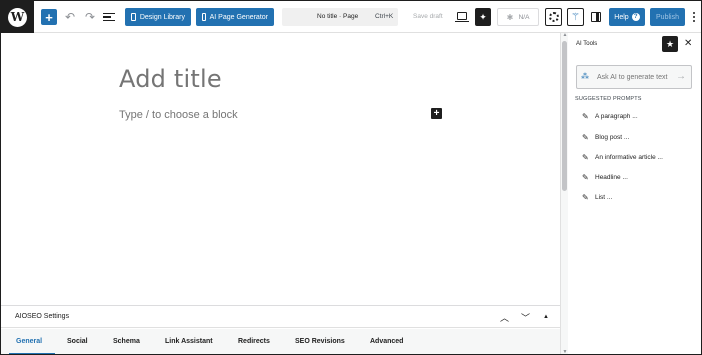 This screenshot has height=355, width=702. Describe the element at coordinates (238, 17) in the screenshot. I see `ai-page-generator-label: AI Page Generator` at that location.